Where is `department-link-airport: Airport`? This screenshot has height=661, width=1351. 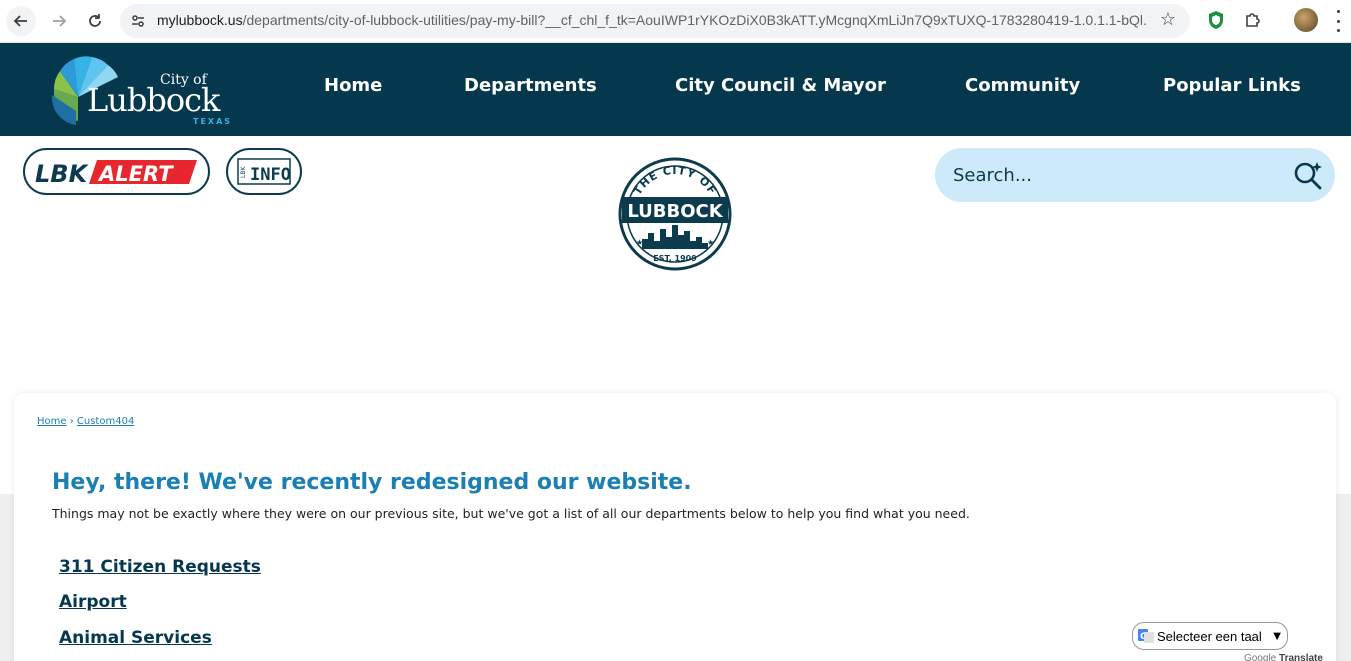
department-link-airport: Airport is located at coordinates (93, 602).